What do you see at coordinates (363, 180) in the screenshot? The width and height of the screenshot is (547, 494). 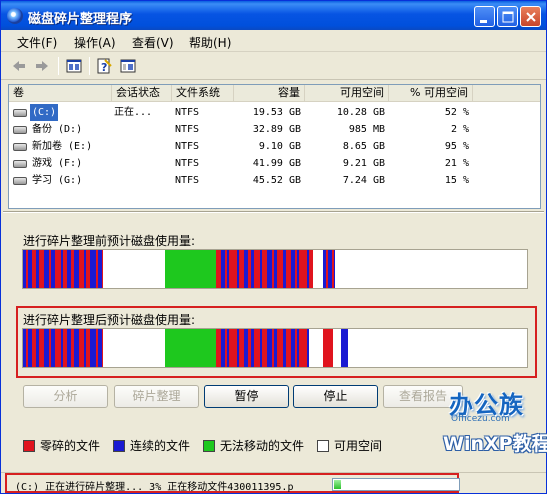 I see `cell-free: 7.24 GB` at bounding box center [363, 180].